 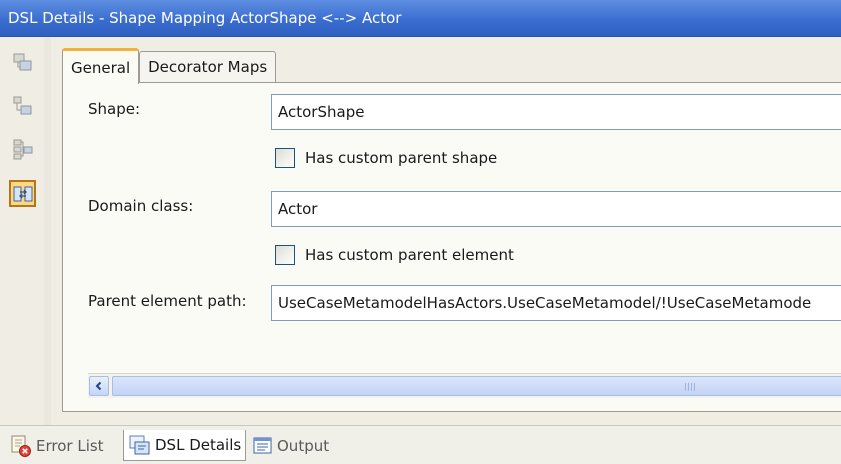 I want to click on tab-error-list: Error List, so click(x=56, y=445).